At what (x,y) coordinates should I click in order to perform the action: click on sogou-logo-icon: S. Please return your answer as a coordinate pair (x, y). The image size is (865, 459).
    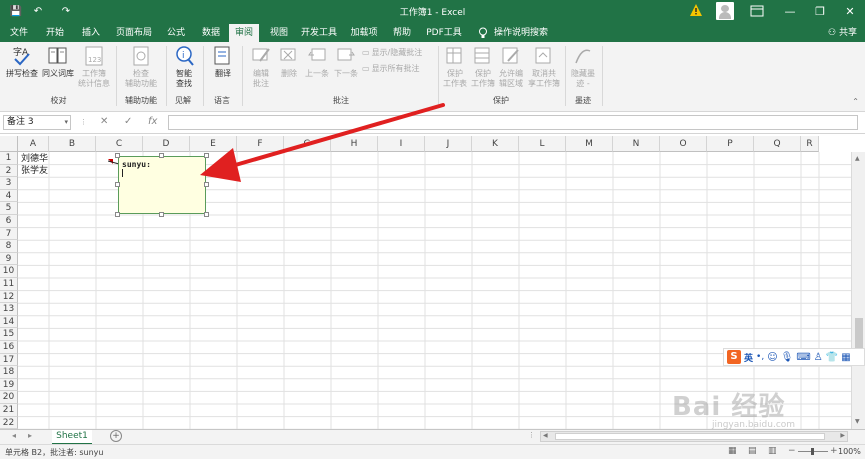
    Looking at the image, I should click on (734, 357).